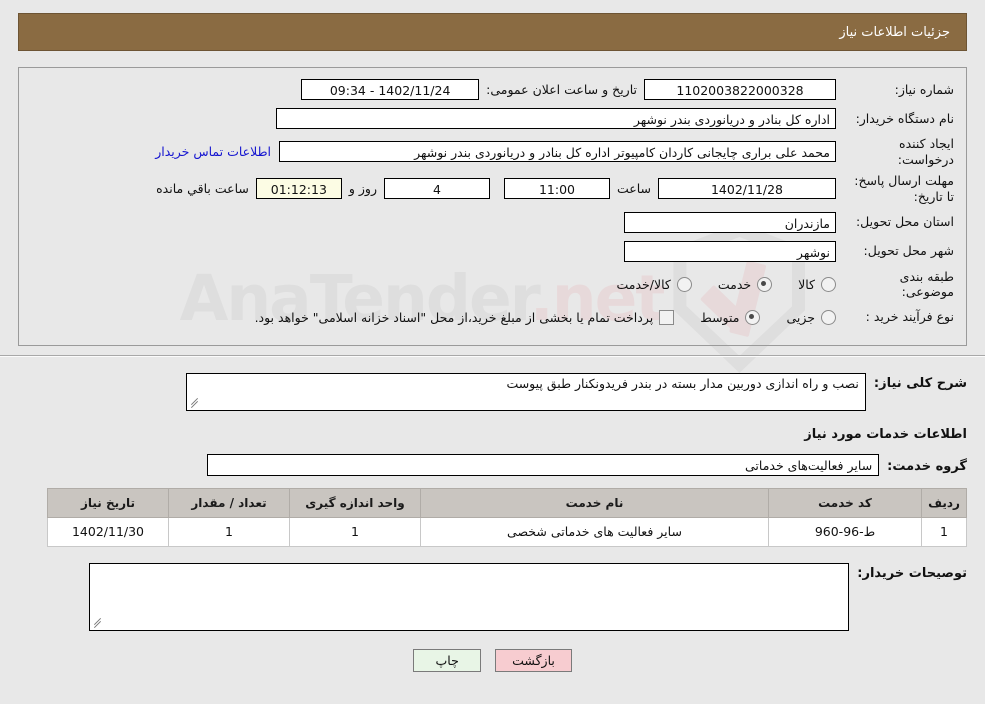 The width and height of the screenshot is (985, 704). I want to click on remaining-days-value: 4, so click(436, 189).